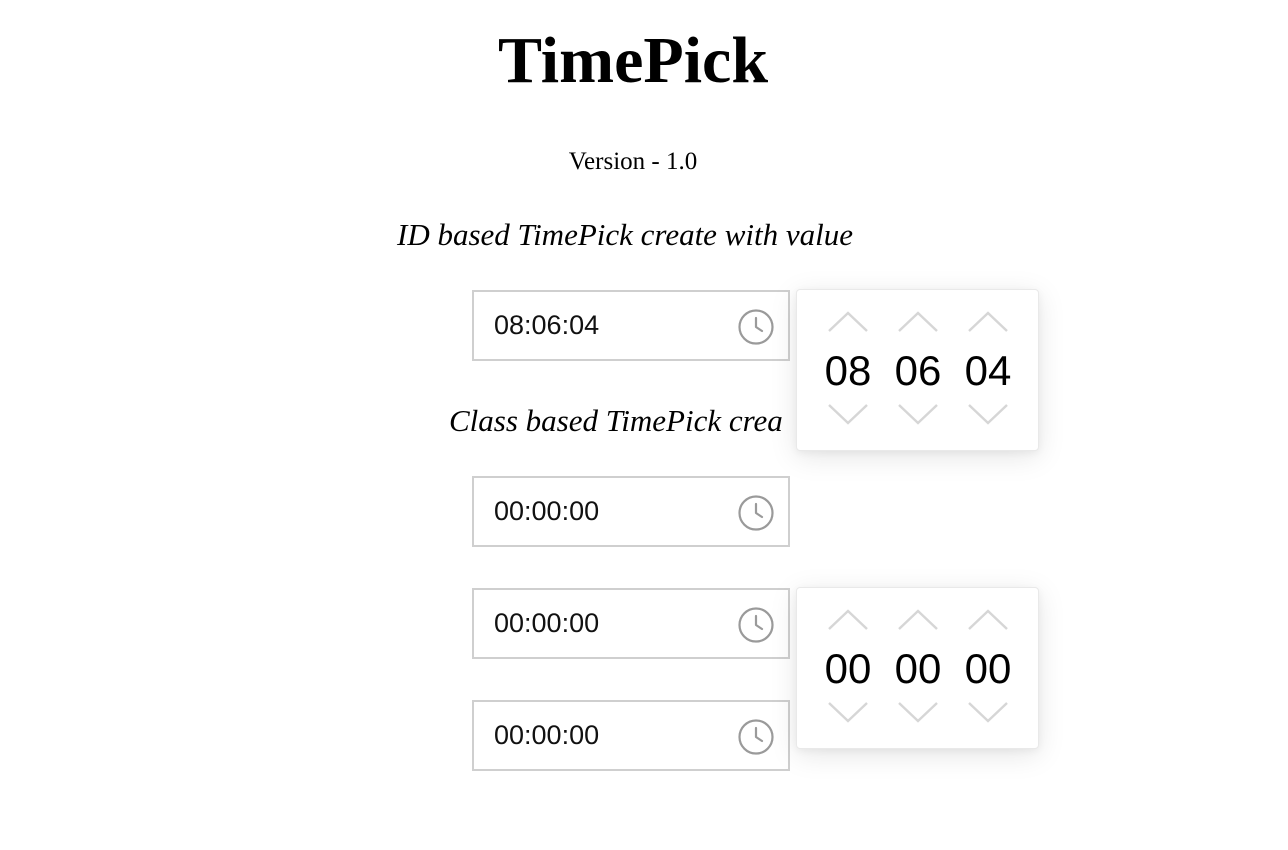 Image resolution: width=1288 pixels, height=850 pixels. I want to click on section-heading-id: ID based TimePick create with value, so click(625, 234).